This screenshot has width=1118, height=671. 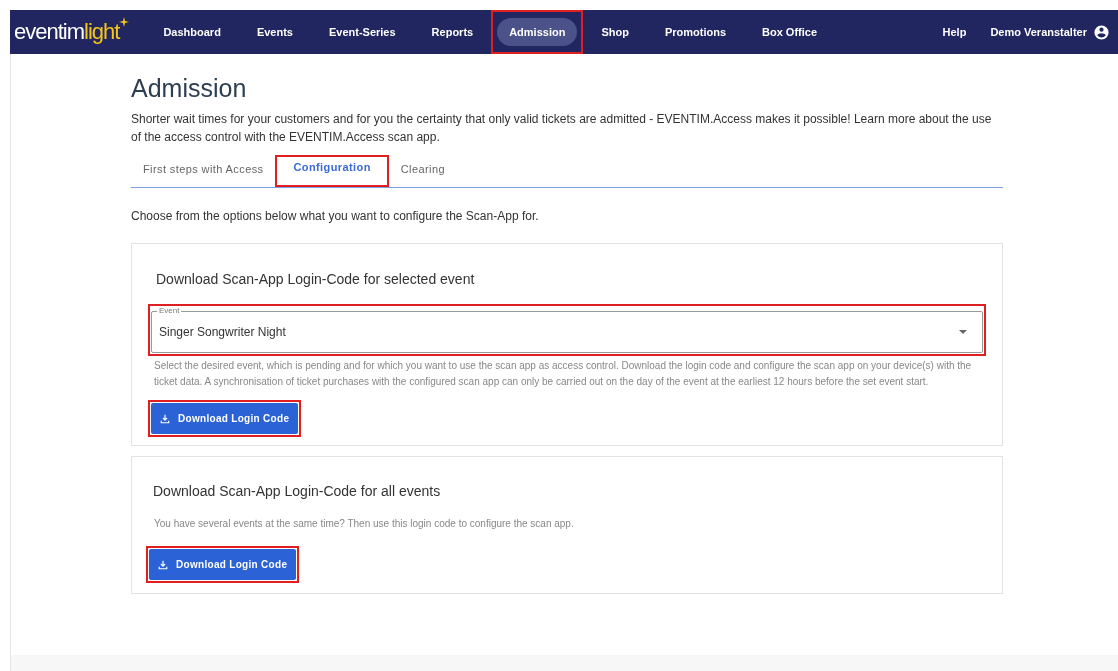 I want to click on page-title: Admission, so click(x=189, y=88).